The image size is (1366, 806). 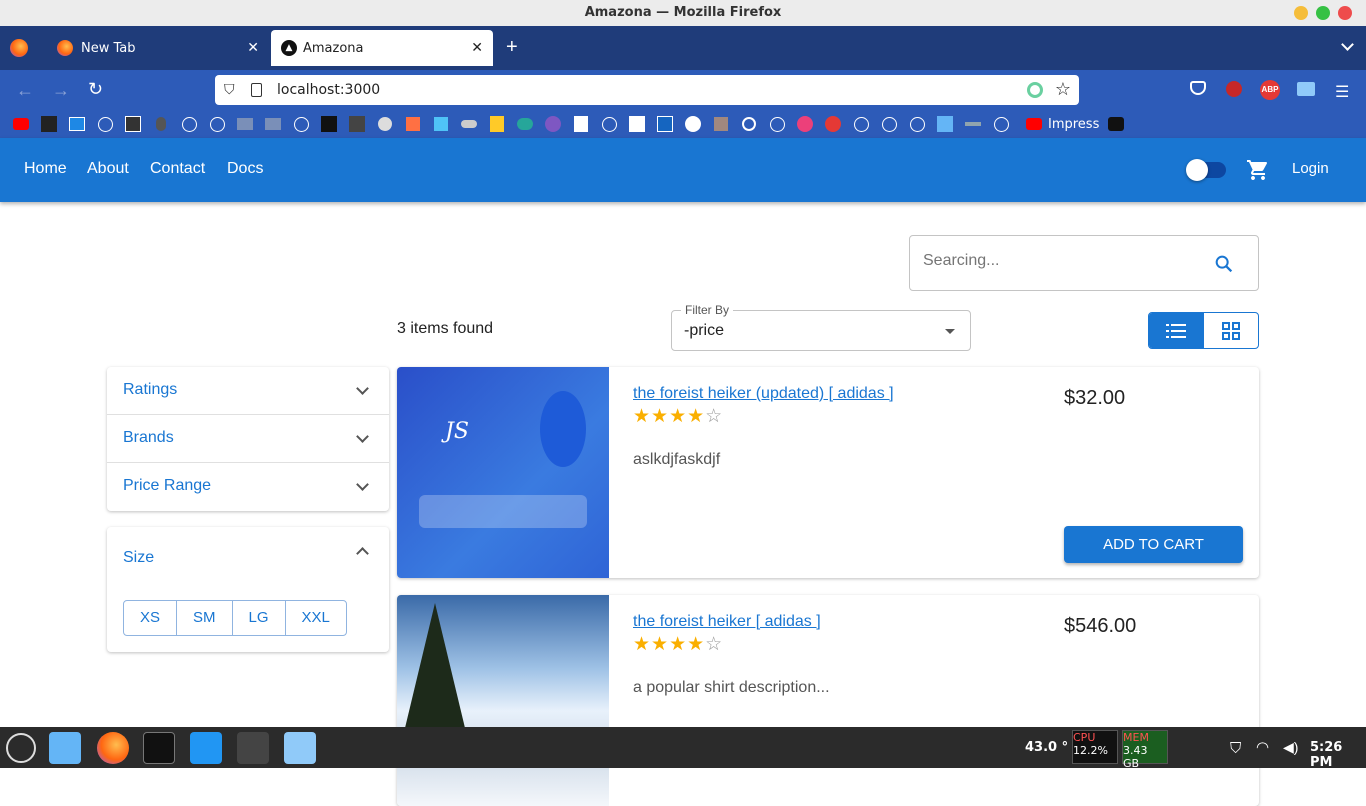 What do you see at coordinates (1235, 748) in the screenshot?
I see `shield-tray-icon: ⛉` at bounding box center [1235, 748].